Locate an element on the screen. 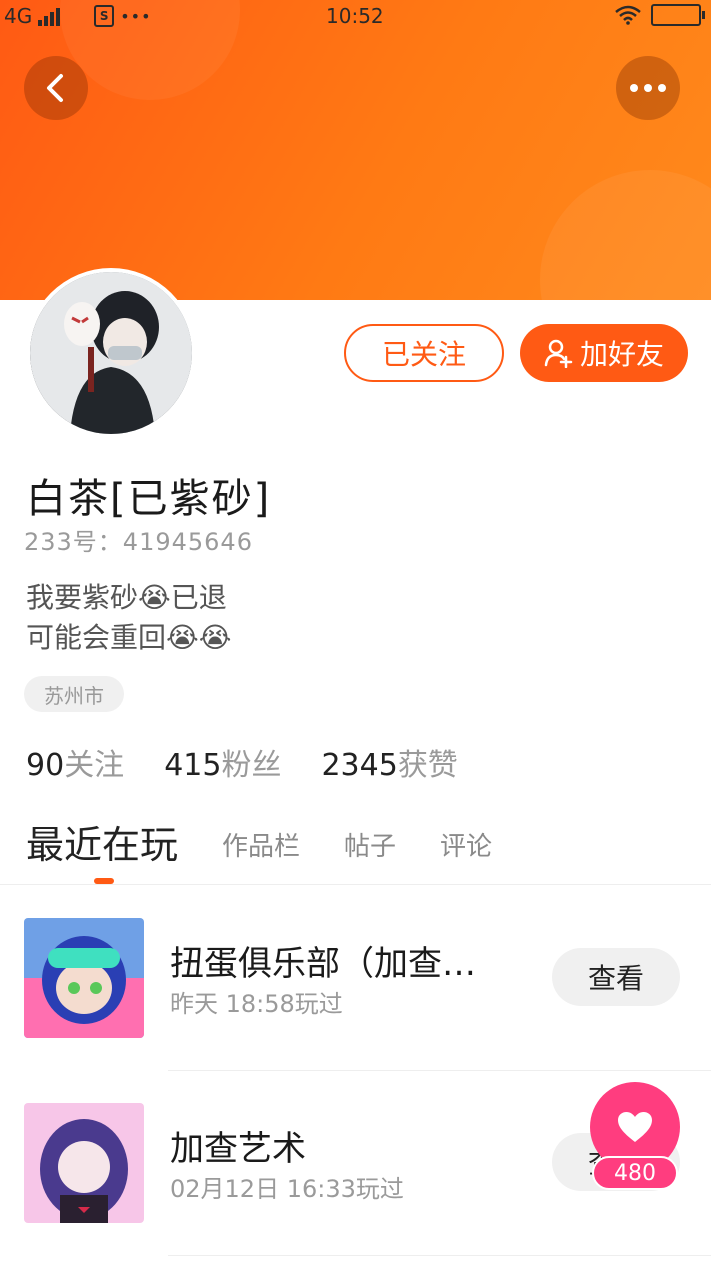 This screenshot has width=711, height=1271. bio-line: 我要紫砂😭已退 is located at coordinates (126, 597).